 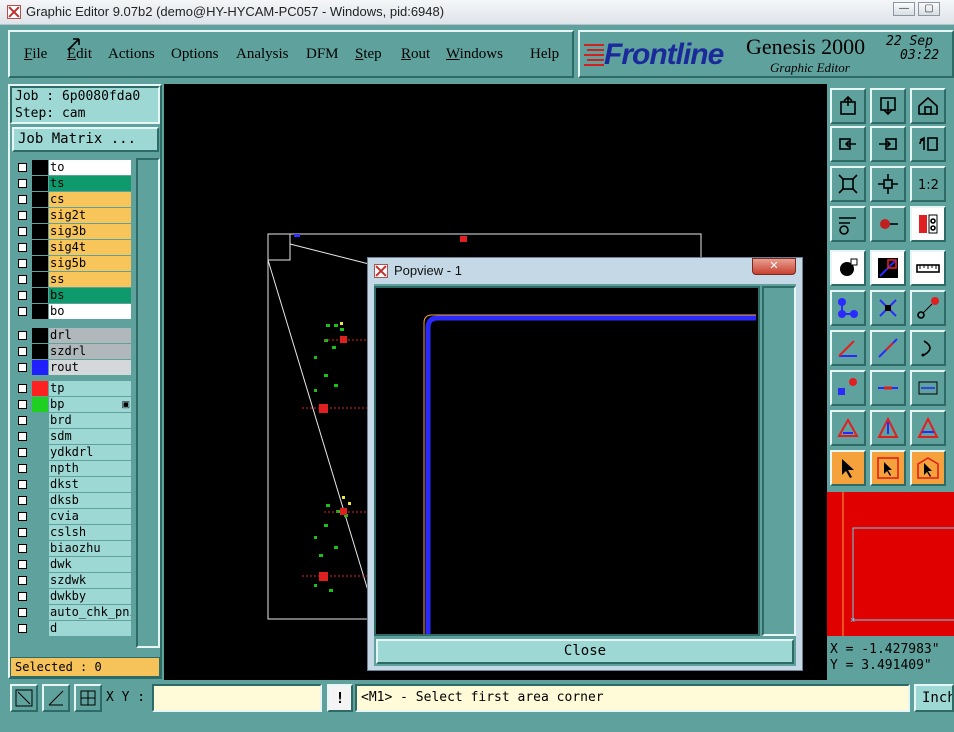 I want to click on scale-1-2-button: 1:2, so click(x=928, y=184).